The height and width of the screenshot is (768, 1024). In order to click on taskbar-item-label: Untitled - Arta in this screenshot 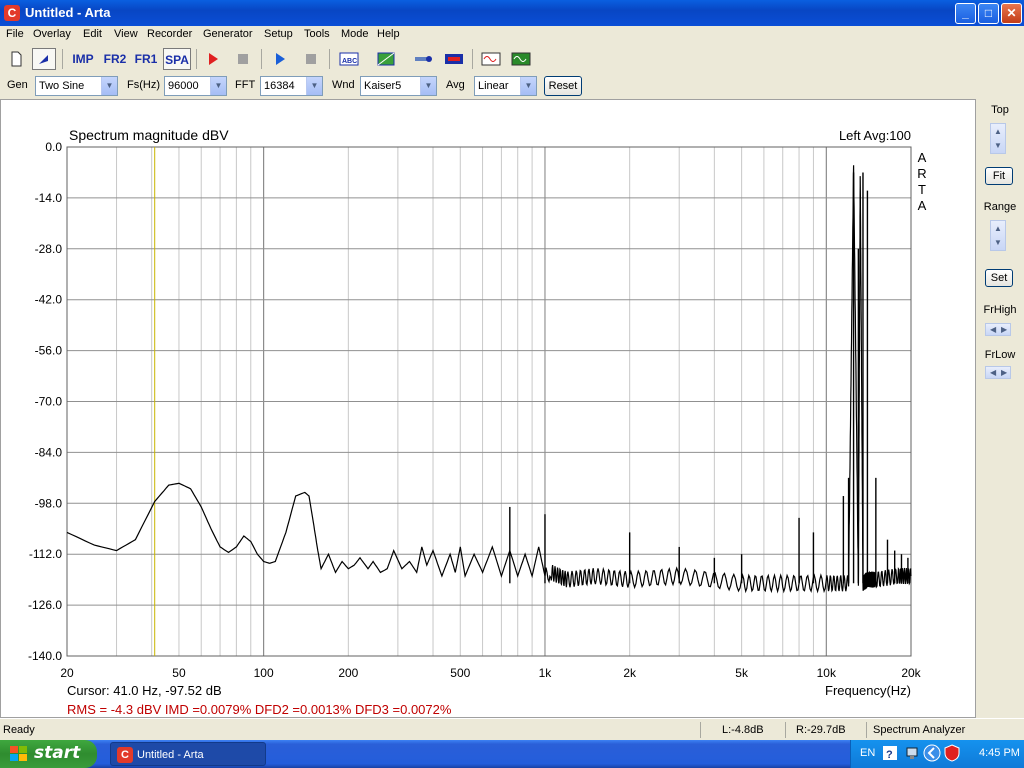, I will do `click(170, 755)`.